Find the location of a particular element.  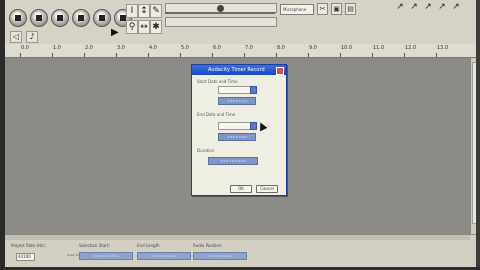

skip-start-button is located at coordinates (81, 18).